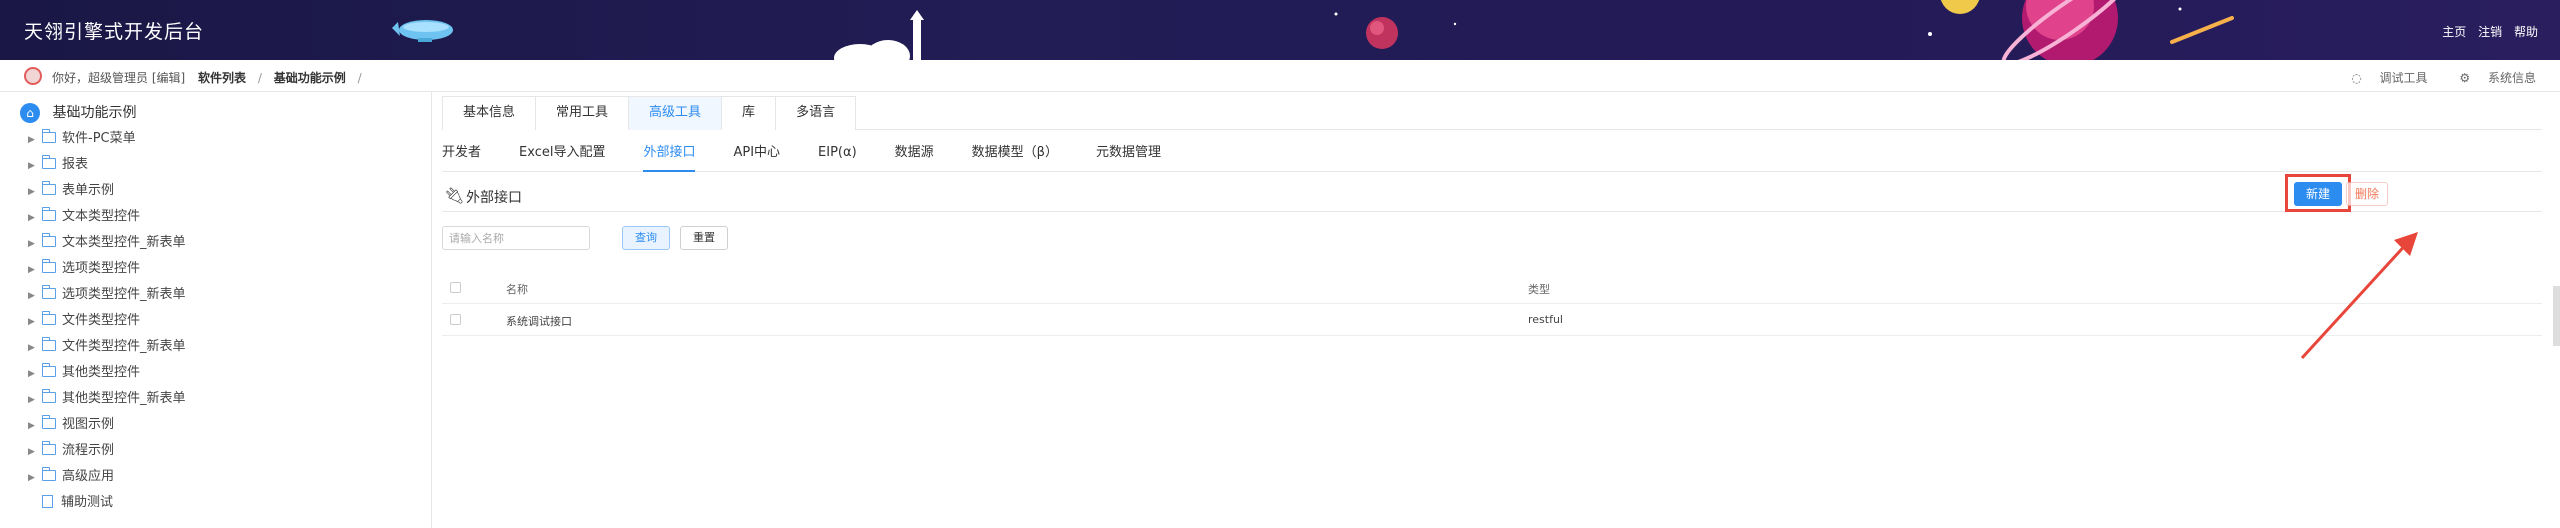 Image resolution: width=2560 pixels, height=528 pixels. What do you see at coordinates (1313, 30) in the screenshot?
I see `header-decoration` at bounding box center [1313, 30].